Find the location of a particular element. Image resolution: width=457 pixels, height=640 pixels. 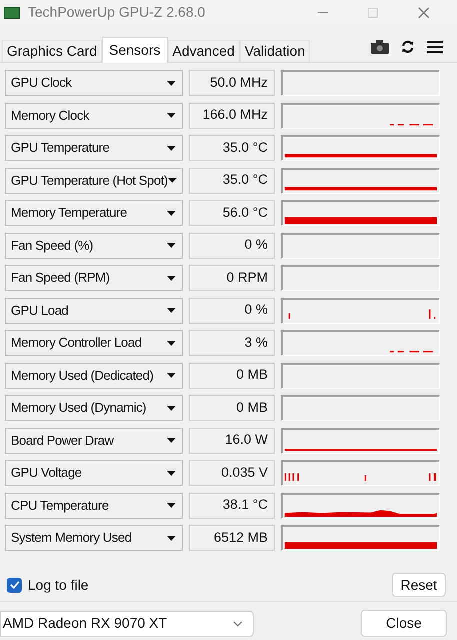

sensor-value: 38.1 °C is located at coordinates (232, 505).